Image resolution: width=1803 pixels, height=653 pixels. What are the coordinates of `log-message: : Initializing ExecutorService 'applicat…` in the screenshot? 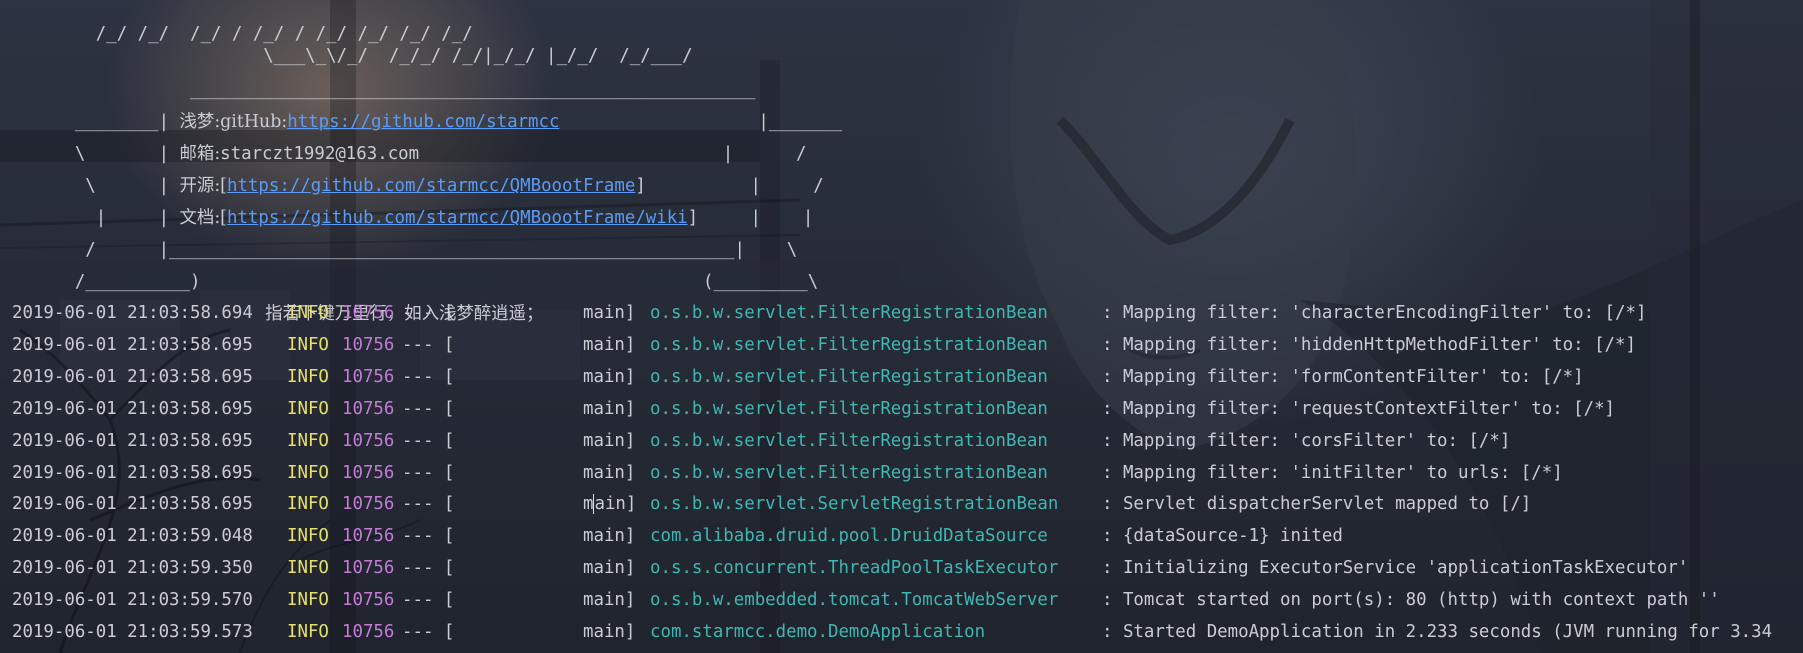 It's located at (1395, 568).